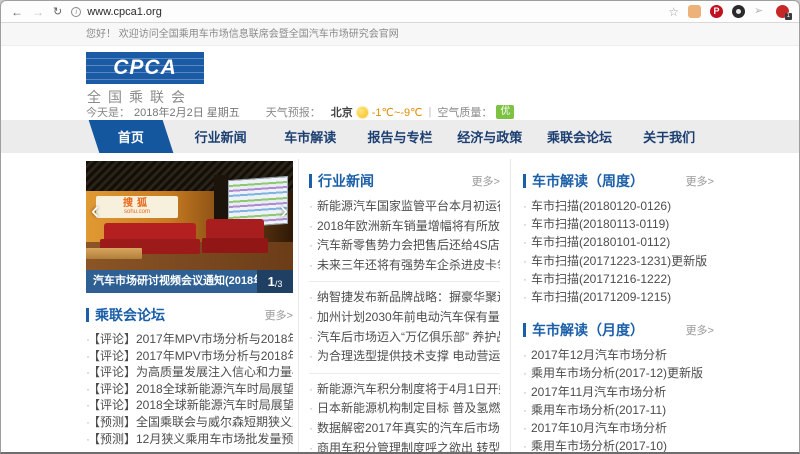  I want to click on nav-item-reports: 报告与专栏, so click(400, 136).